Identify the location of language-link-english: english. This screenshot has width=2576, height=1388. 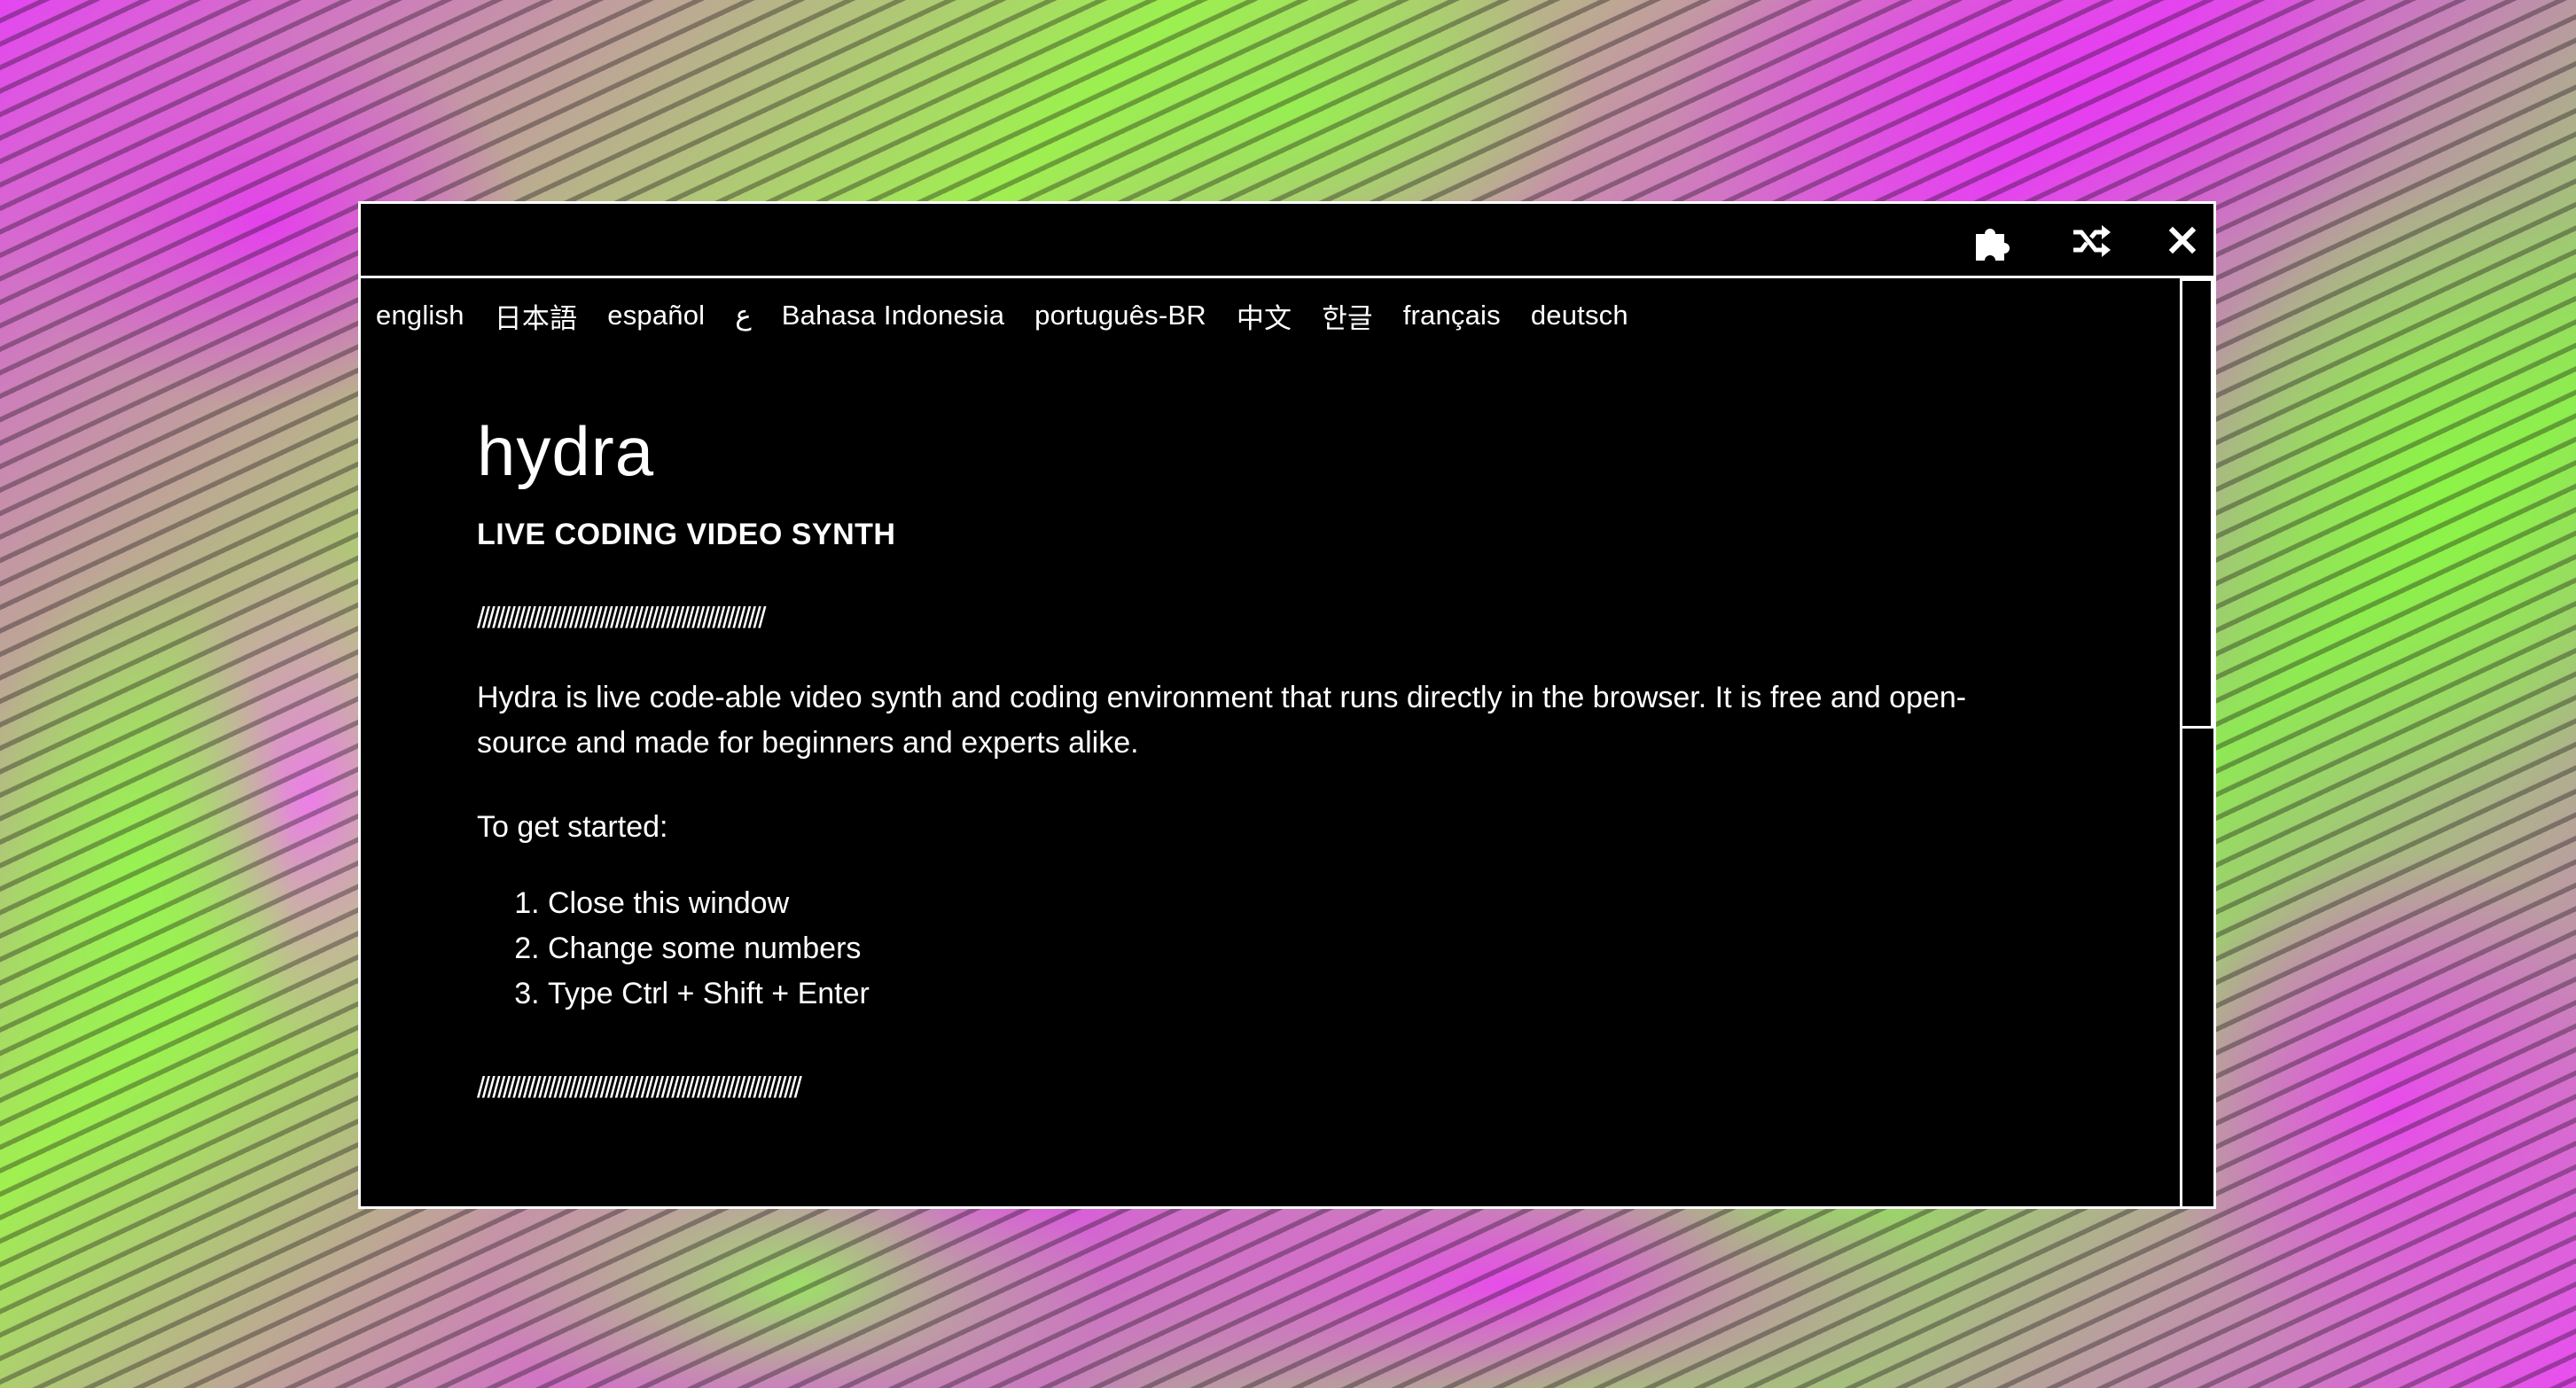
(420, 315).